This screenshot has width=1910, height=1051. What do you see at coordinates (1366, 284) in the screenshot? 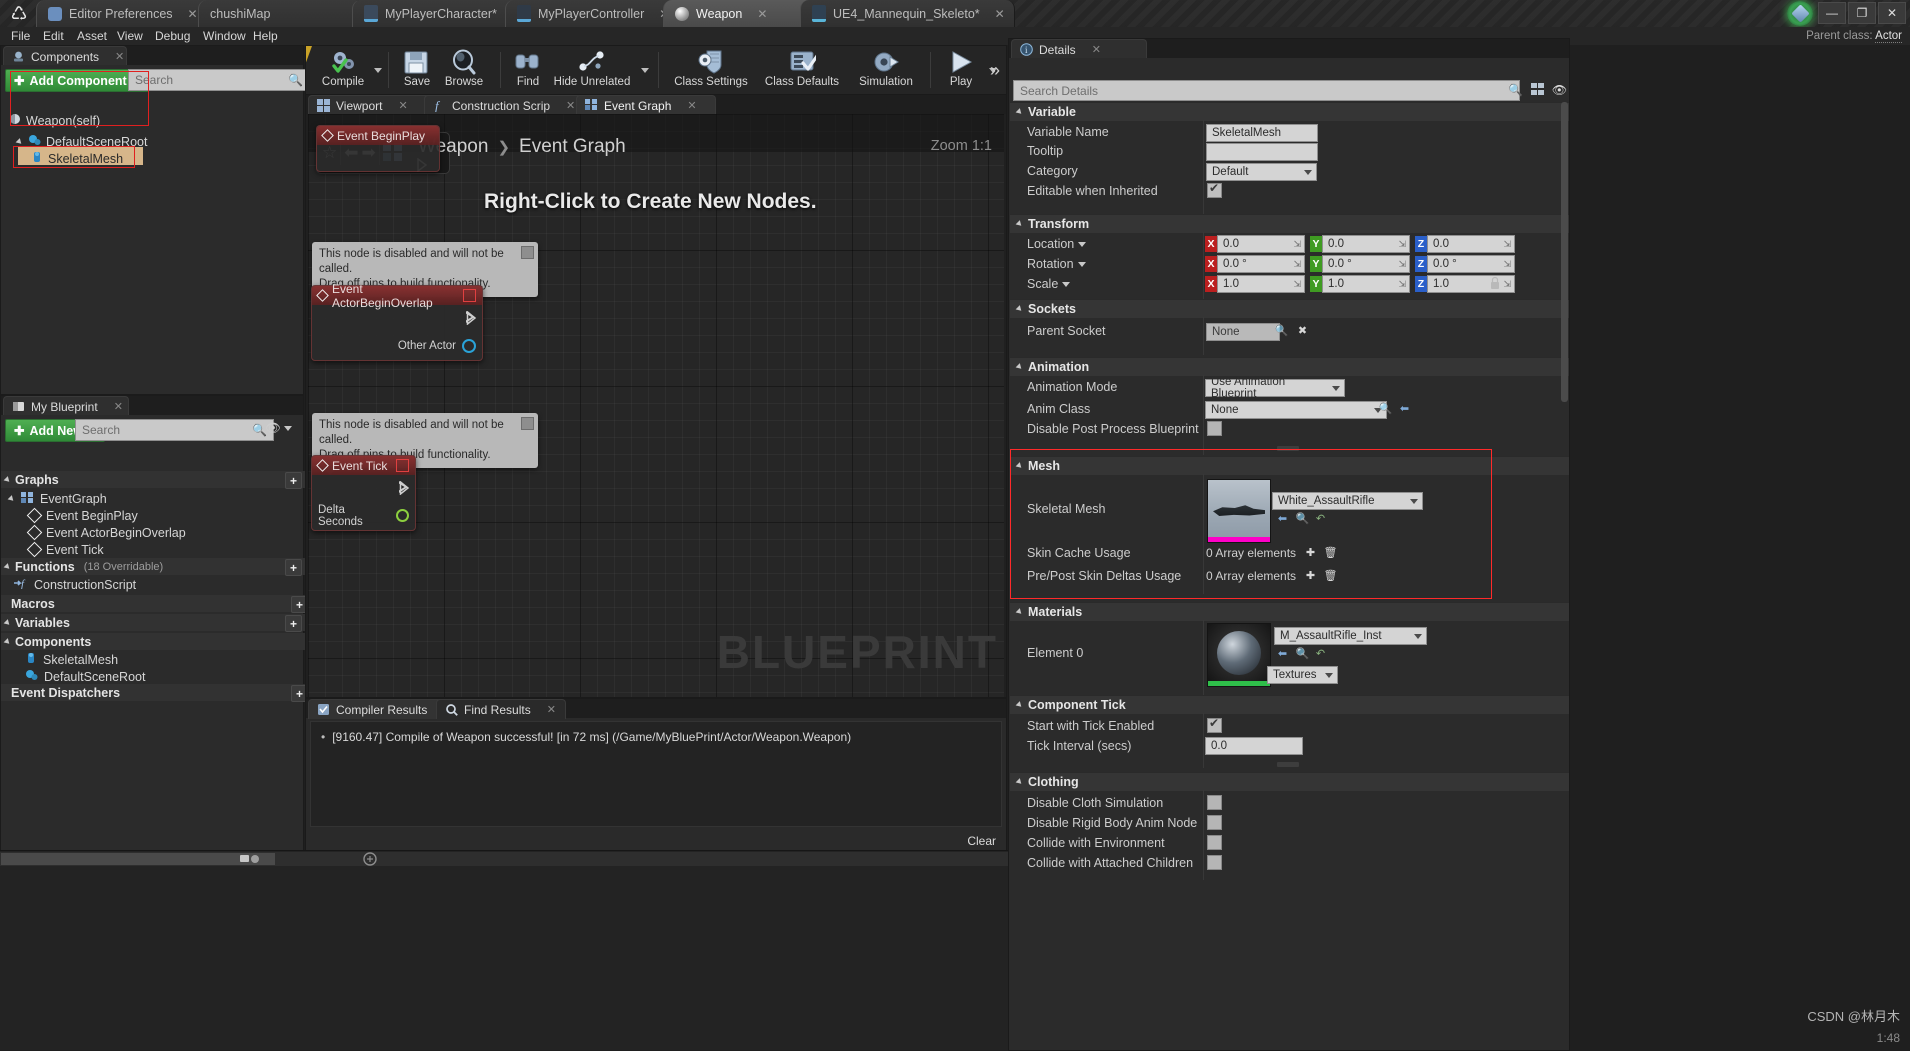
I see `field-scale-y: 1.0⇲` at bounding box center [1366, 284].